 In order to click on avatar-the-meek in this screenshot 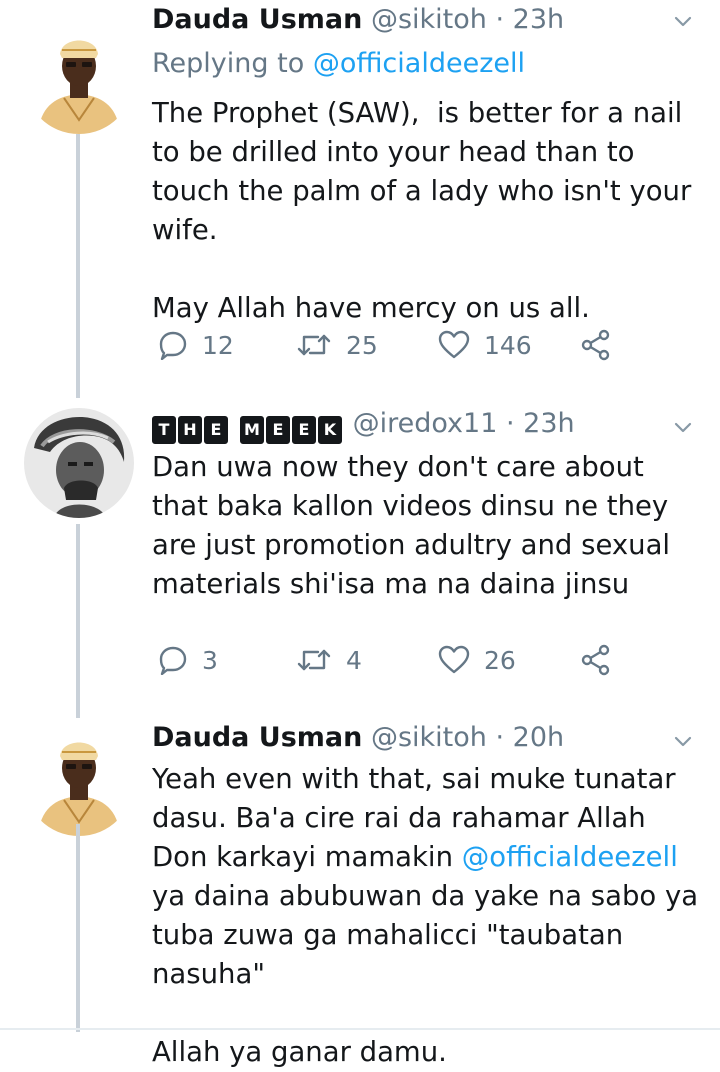, I will do `click(79, 463)`.